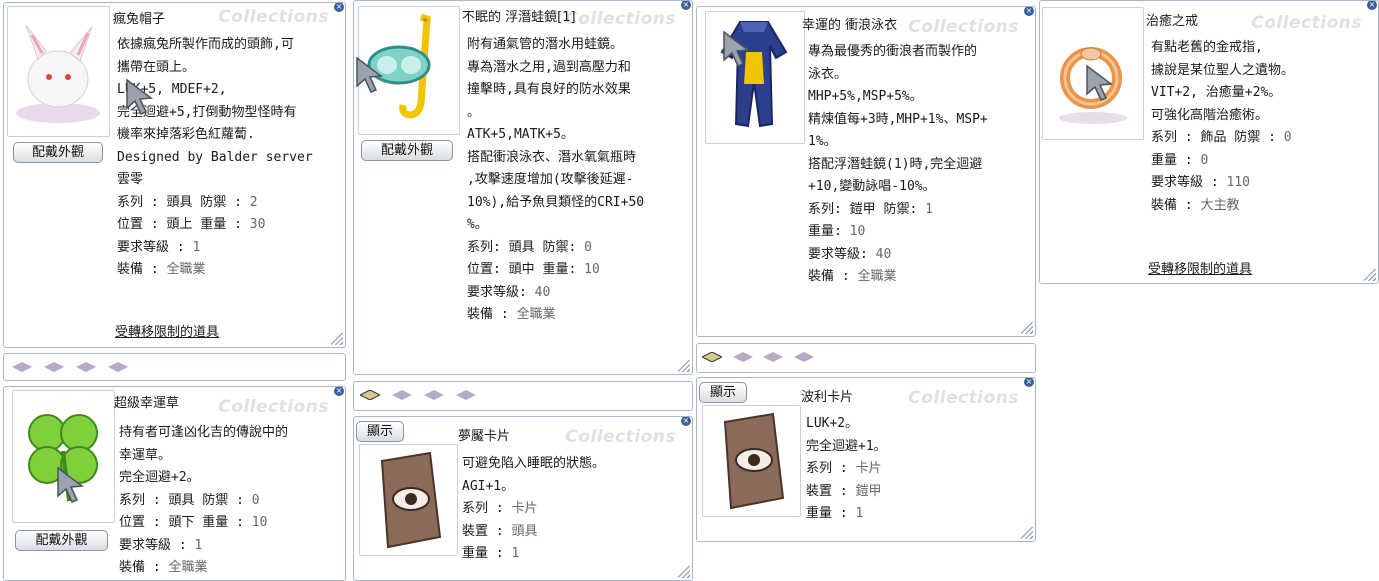 This screenshot has height=581, width=1379. What do you see at coordinates (857, 231) in the screenshot?
I see `prop-value: 10` at bounding box center [857, 231].